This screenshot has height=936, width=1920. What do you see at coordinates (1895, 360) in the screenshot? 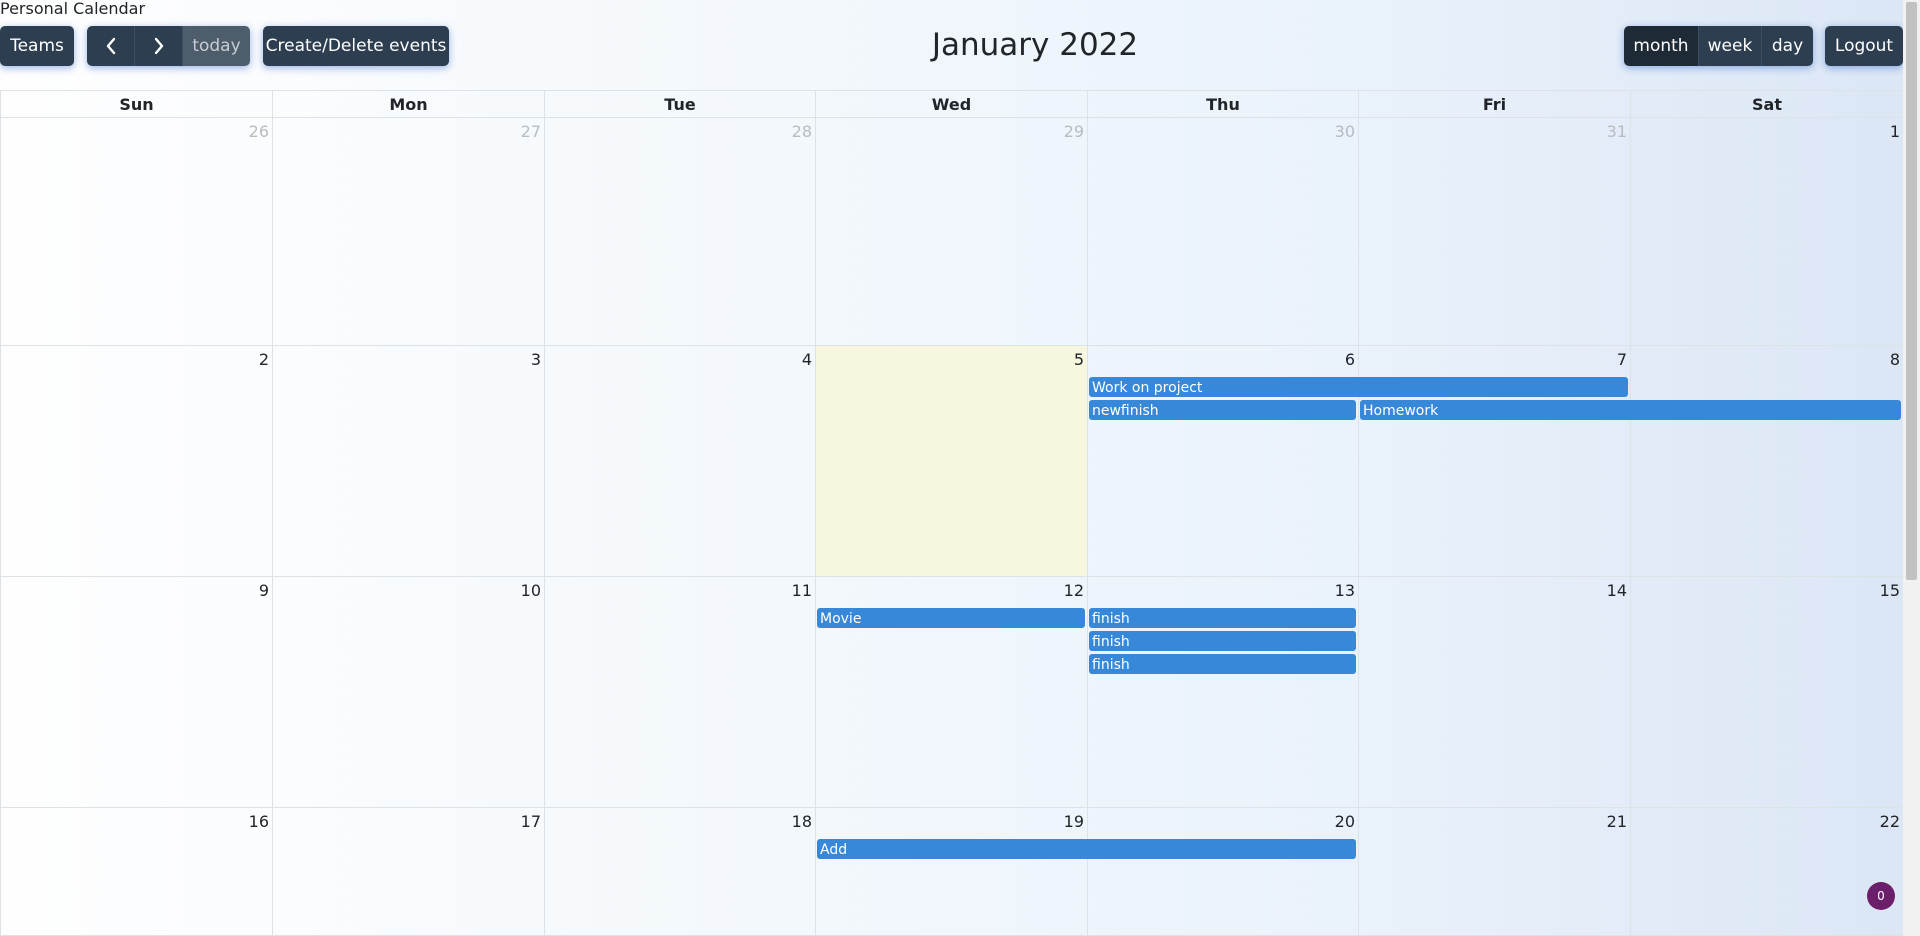
I see `day-number: 8` at bounding box center [1895, 360].